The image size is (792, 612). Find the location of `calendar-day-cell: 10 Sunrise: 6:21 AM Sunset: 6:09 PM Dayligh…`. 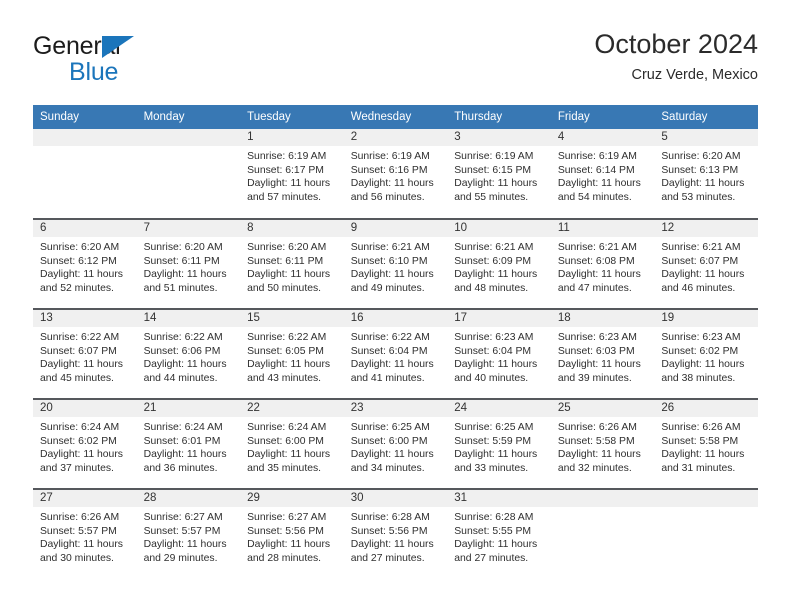

calendar-day-cell: 10 Sunrise: 6:21 AM Sunset: 6:09 PM Dayligh… is located at coordinates (499, 263).